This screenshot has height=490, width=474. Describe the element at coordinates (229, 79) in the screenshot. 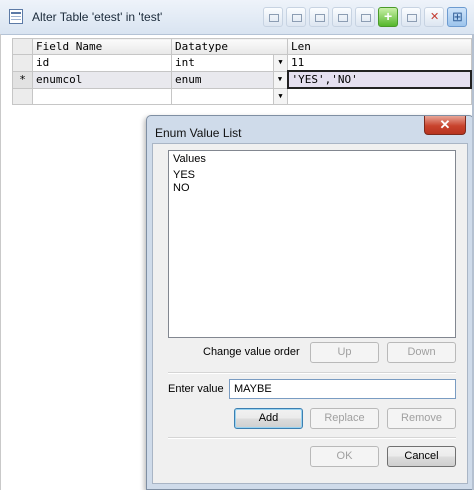

I see `datatype-cell: enum ▼` at that location.